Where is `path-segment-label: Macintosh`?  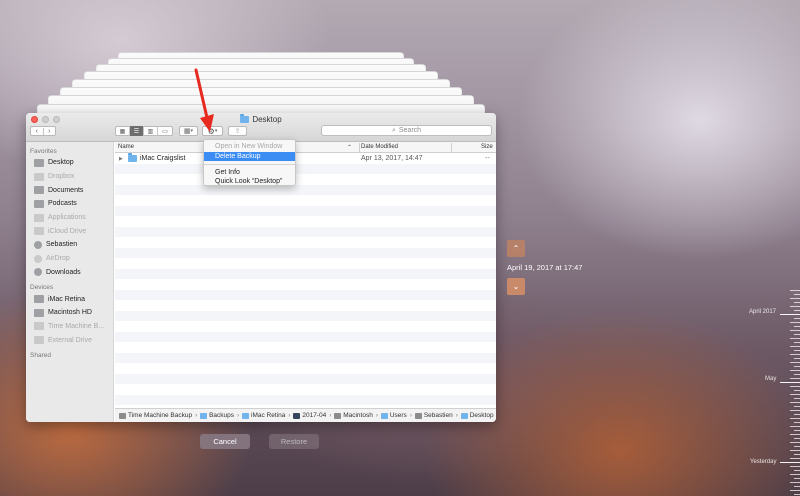 path-segment-label: Macintosh is located at coordinates (358, 415).